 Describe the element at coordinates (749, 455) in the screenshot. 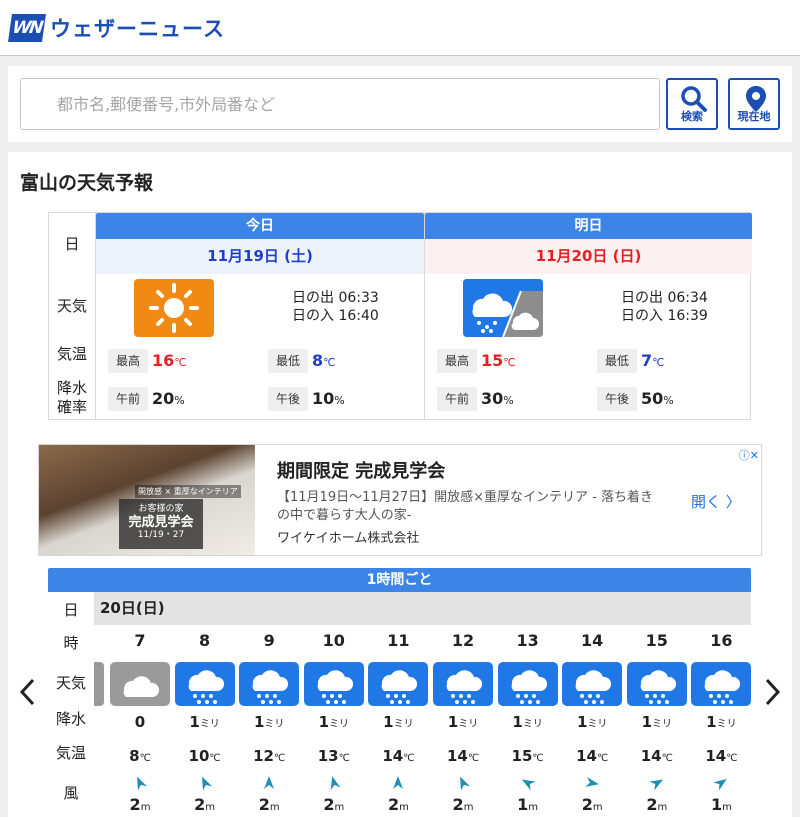

I see `ad-choices-icon: ⓘ✕` at that location.